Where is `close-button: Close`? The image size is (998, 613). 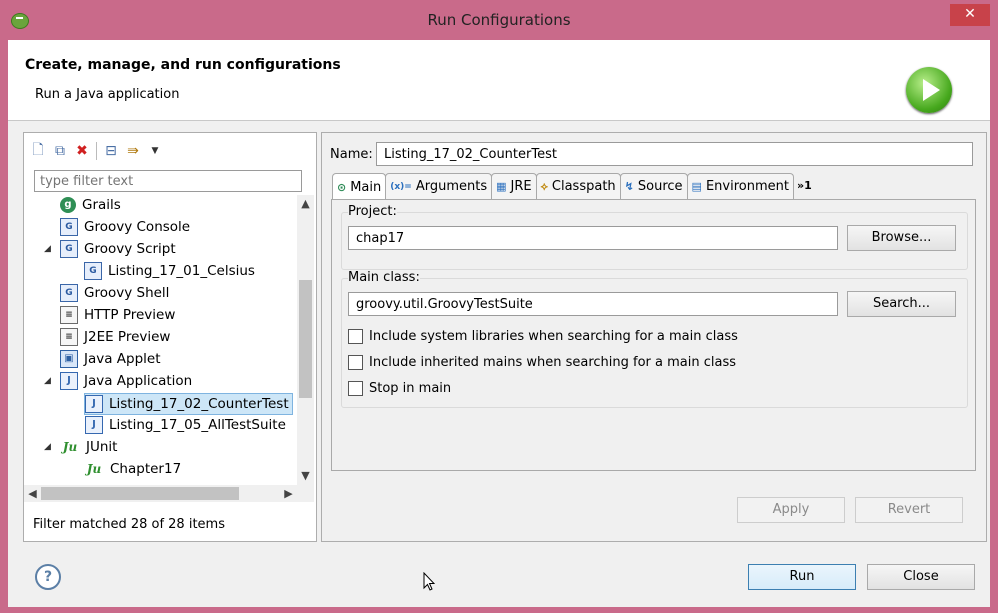
close-button: Close is located at coordinates (921, 577).